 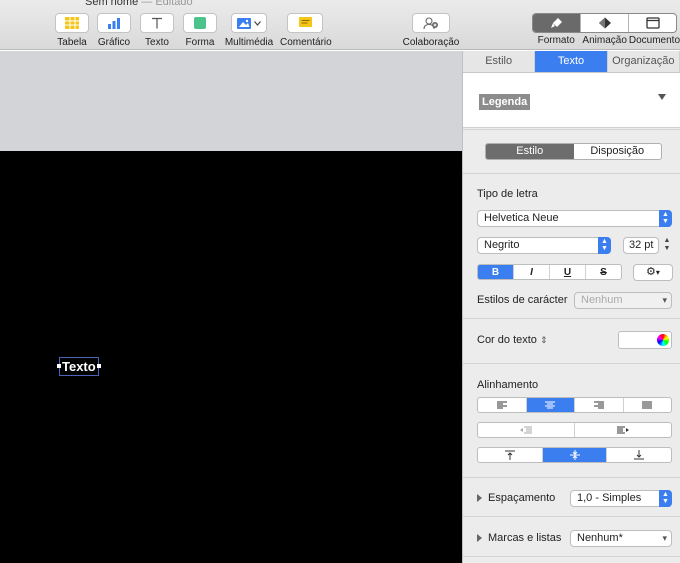 I want to click on document-mode-button, so click(x=652, y=23).